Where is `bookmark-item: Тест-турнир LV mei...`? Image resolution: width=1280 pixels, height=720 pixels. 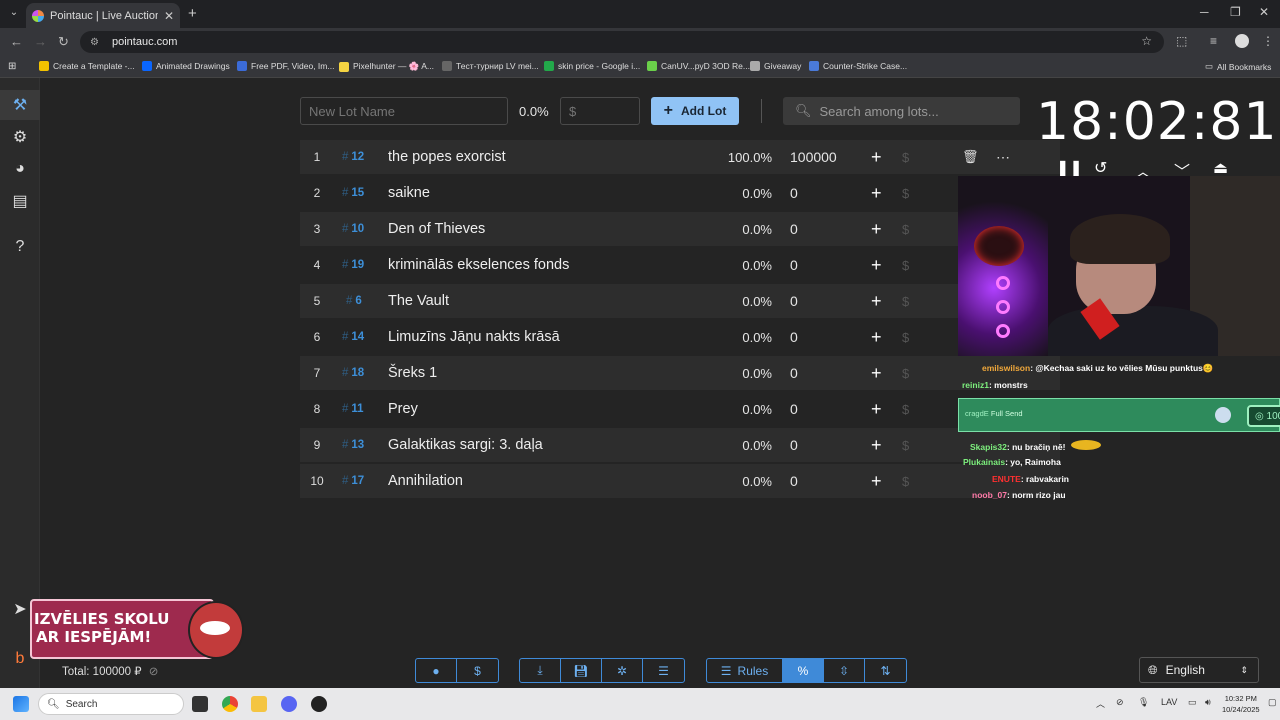
bookmark-item: Тест-турнир LV mei... is located at coordinates (490, 66).